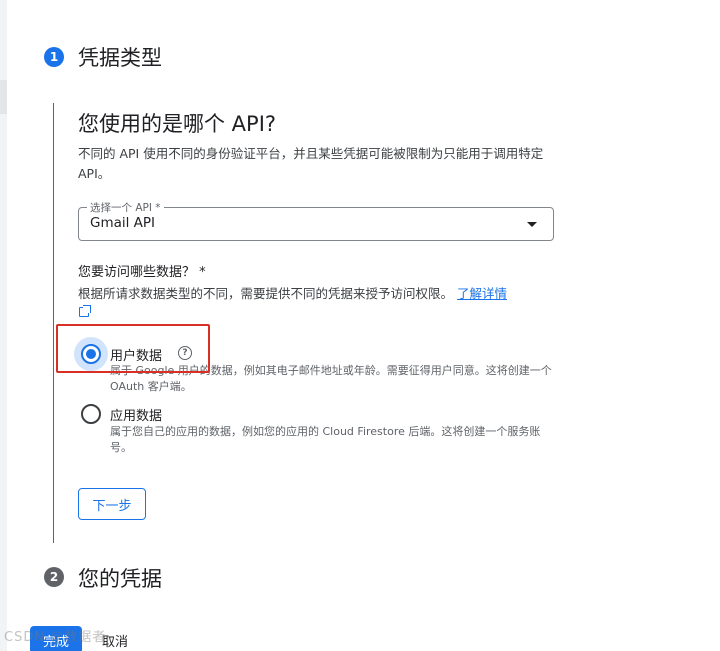 This screenshot has width=720, height=651. I want to click on api-heading: 您使用的是哪个 API?, so click(177, 124).